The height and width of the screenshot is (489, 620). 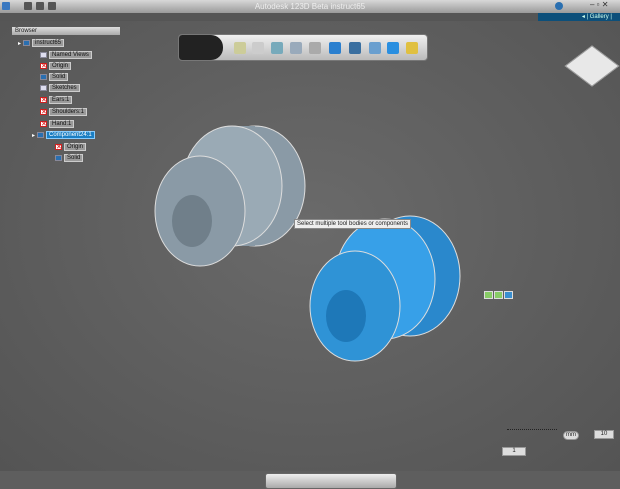 I want to click on window-controls: ‒ ▫ ✕, so click(x=604, y=4).